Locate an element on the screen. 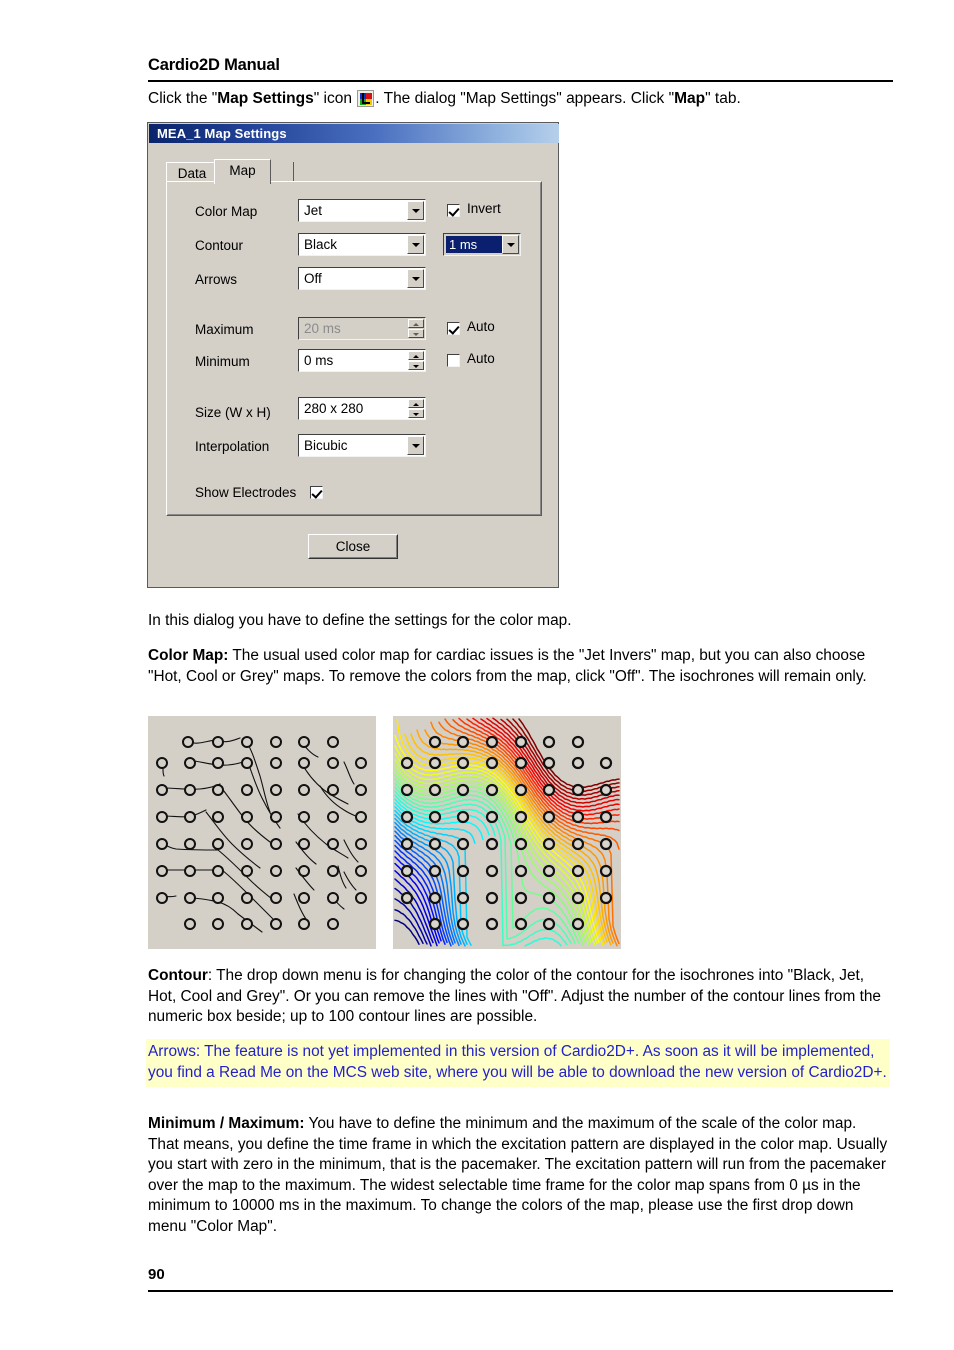 The image size is (954, 1350). minimum-label: Minimum is located at coordinates (222, 361).